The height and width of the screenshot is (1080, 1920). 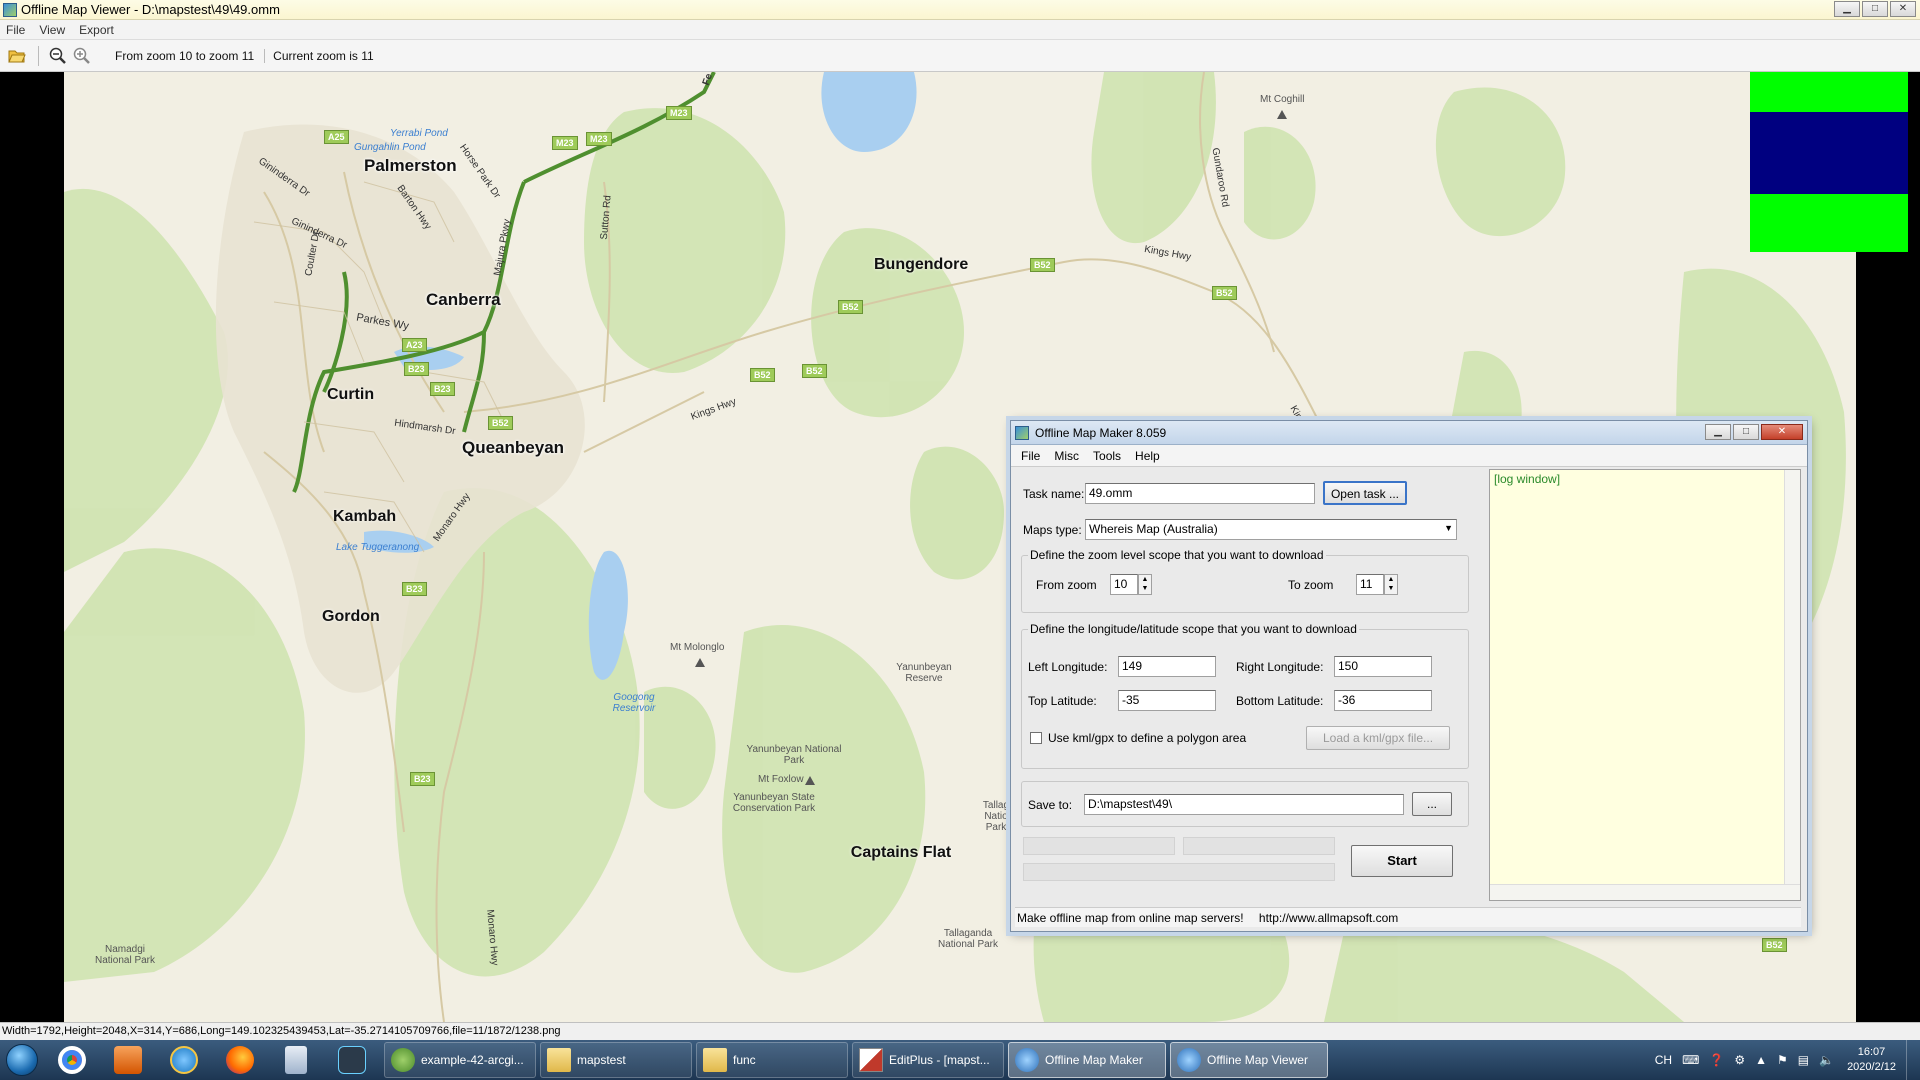 What do you see at coordinates (1792, 678) in the screenshot?
I see `log-vertical-scrollbar` at bounding box center [1792, 678].